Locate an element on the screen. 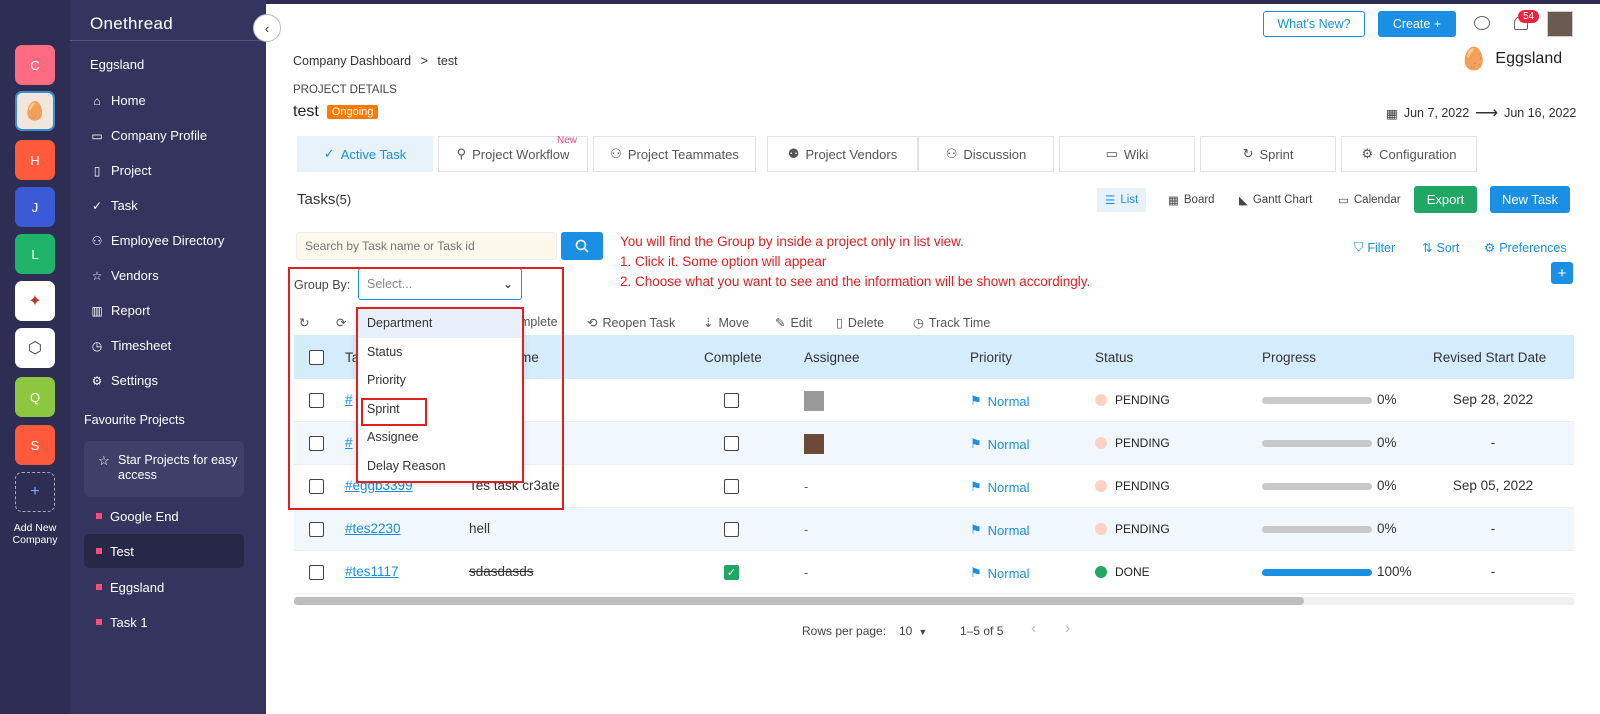  sidebar-item-timesheet: ◷ Timesheet is located at coordinates (130, 345).